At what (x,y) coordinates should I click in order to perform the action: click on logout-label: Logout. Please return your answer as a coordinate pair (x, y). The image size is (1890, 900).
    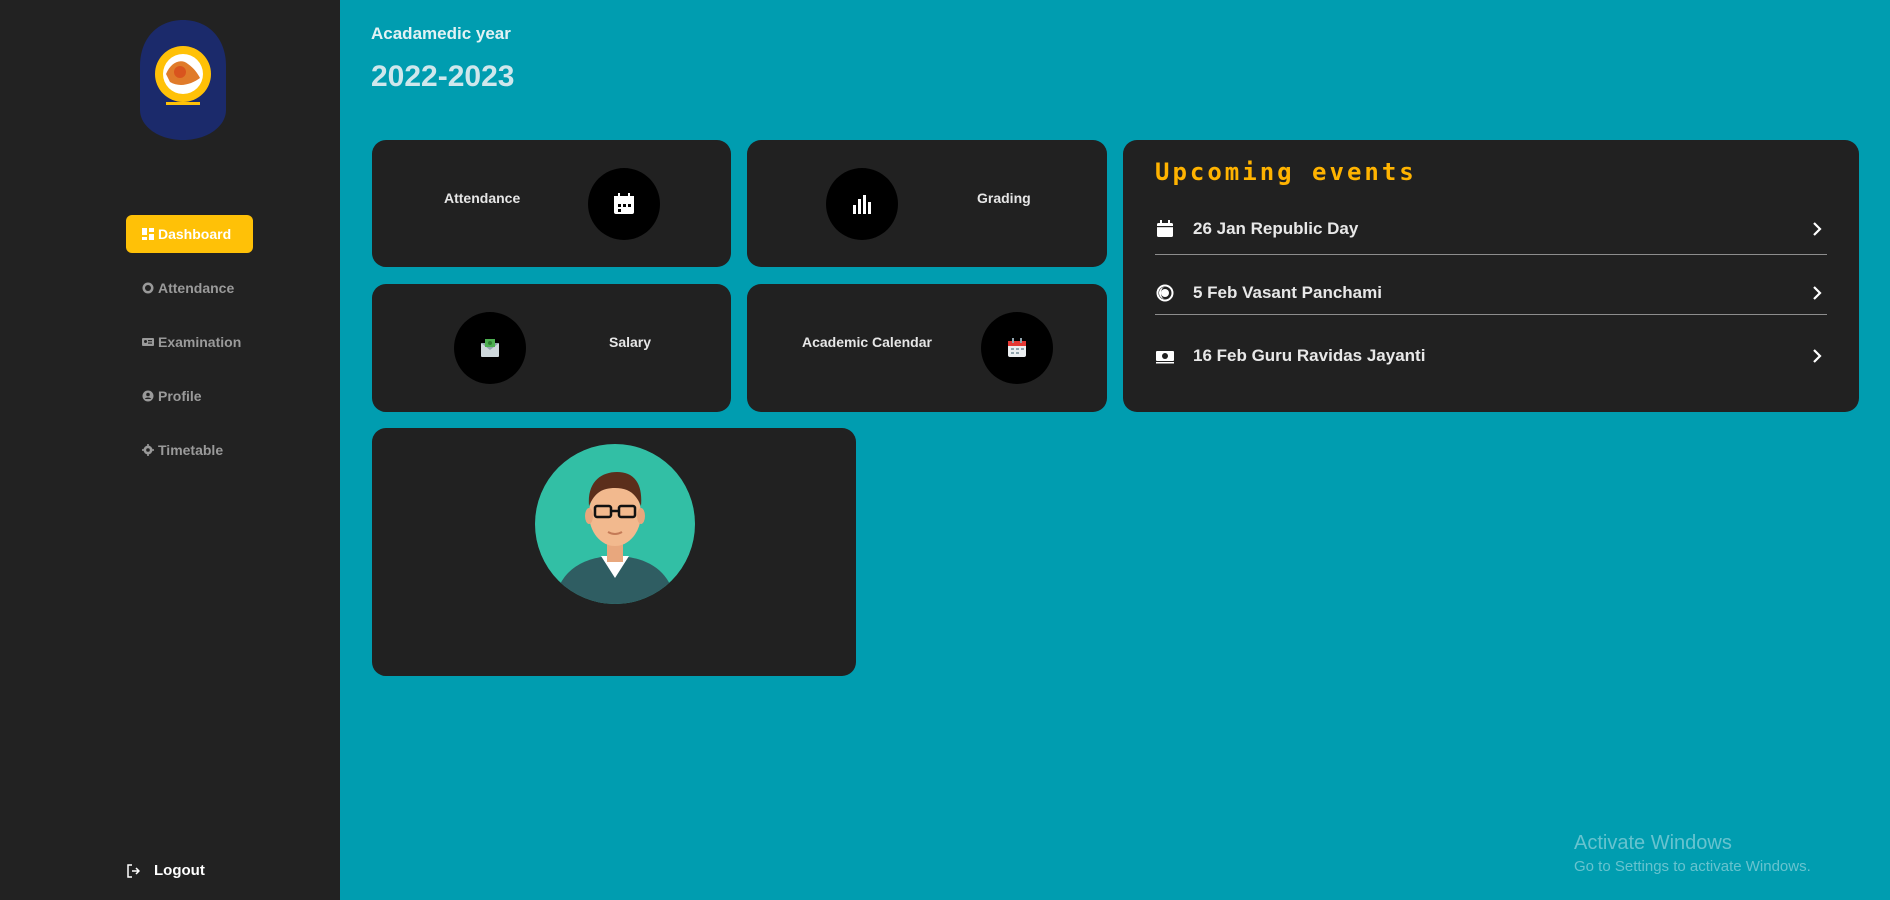
    Looking at the image, I should click on (179, 870).